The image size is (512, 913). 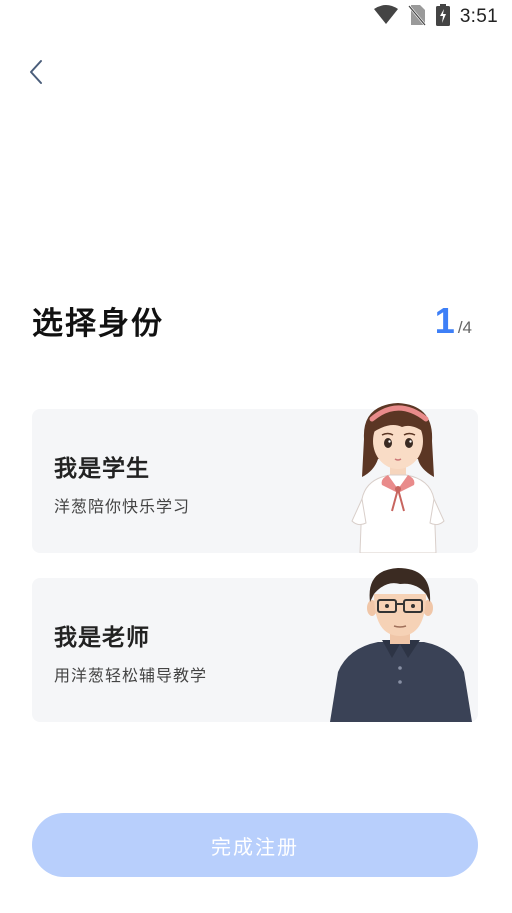 I want to click on step-current: 1, so click(x=444, y=320).